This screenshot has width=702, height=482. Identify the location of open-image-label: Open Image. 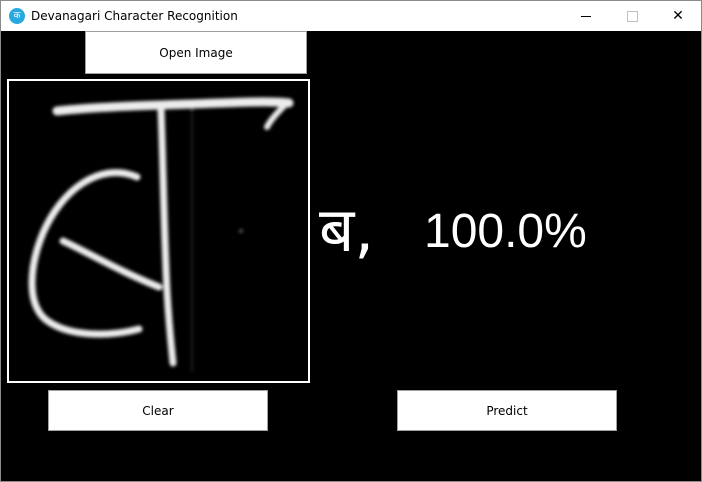
(196, 52).